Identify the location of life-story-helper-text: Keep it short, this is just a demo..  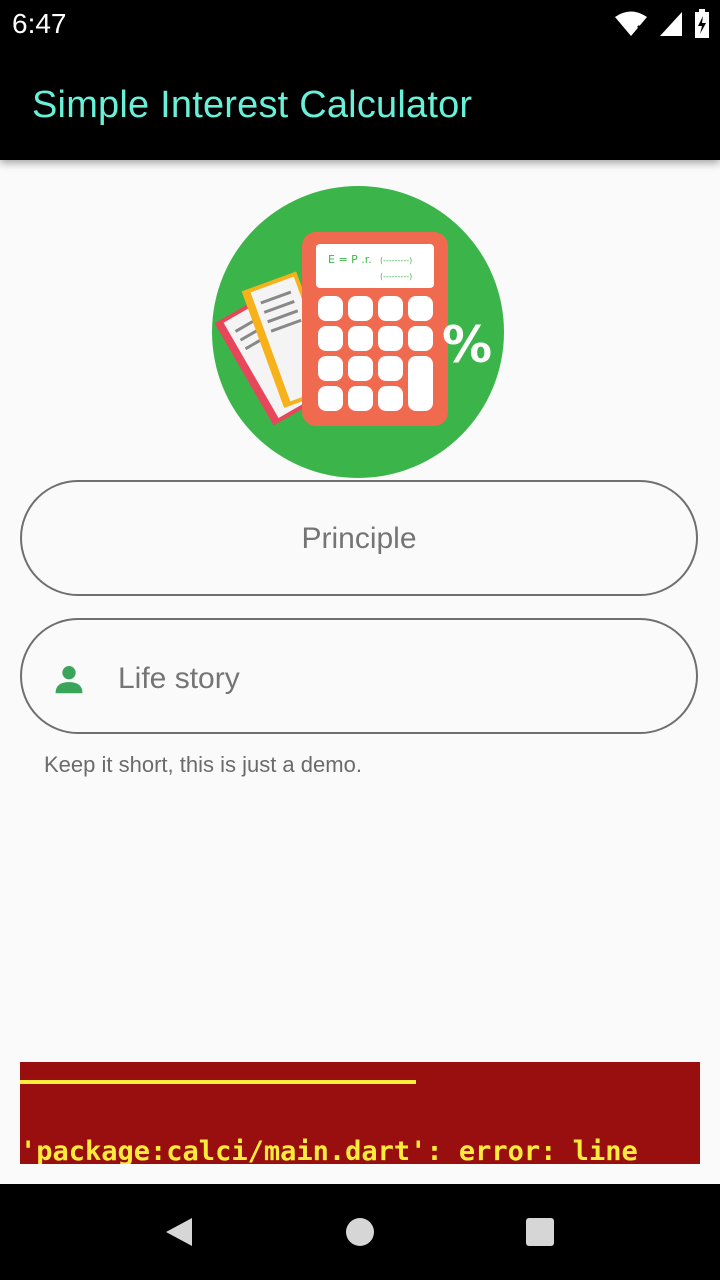
(203, 764).